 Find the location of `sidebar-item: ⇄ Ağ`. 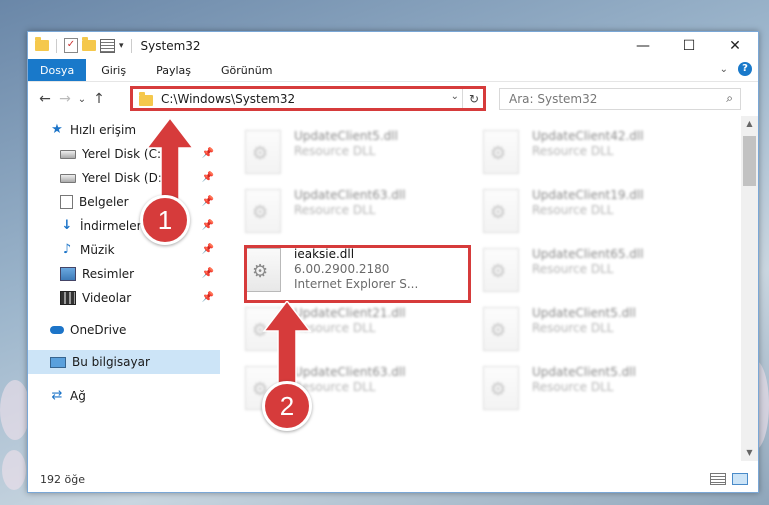

sidebar-item: ⇄ Ağ is located at coordinates (124, 396).